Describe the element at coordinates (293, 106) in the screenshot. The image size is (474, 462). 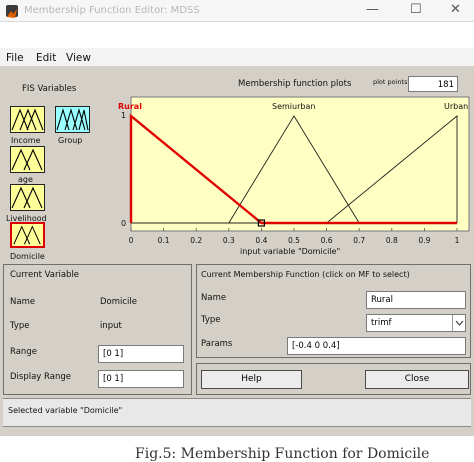
I see `mf-label-semiurban: Semiurban` at that location.